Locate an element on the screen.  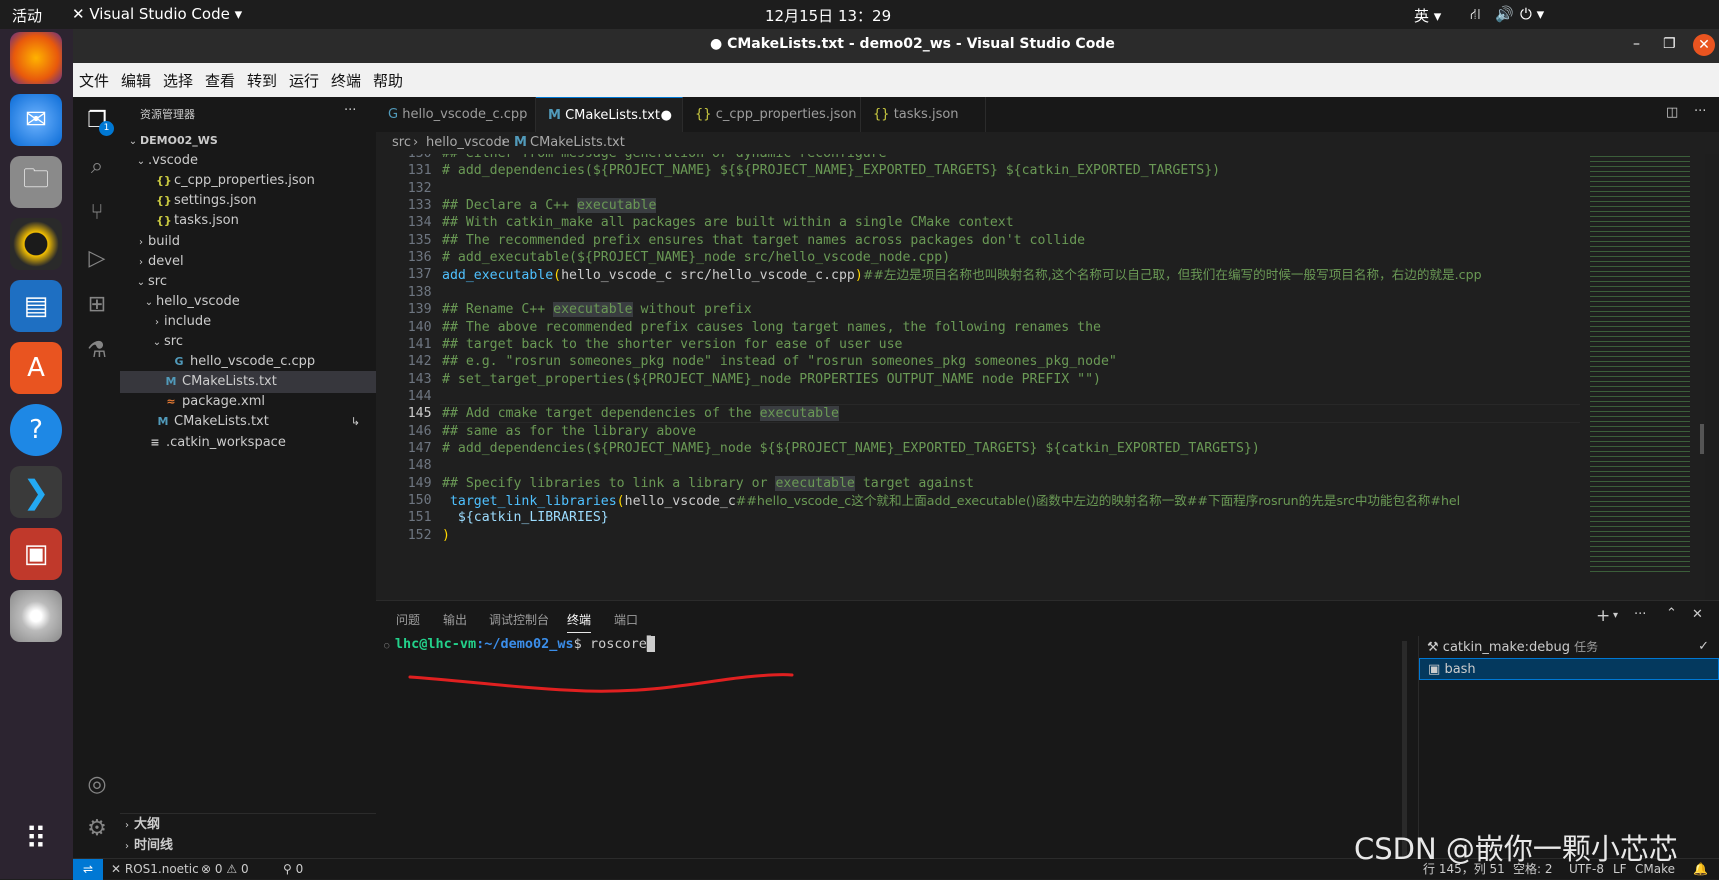
maximize-panel-icon: ⌃ is located at coordinates (1671, 613).